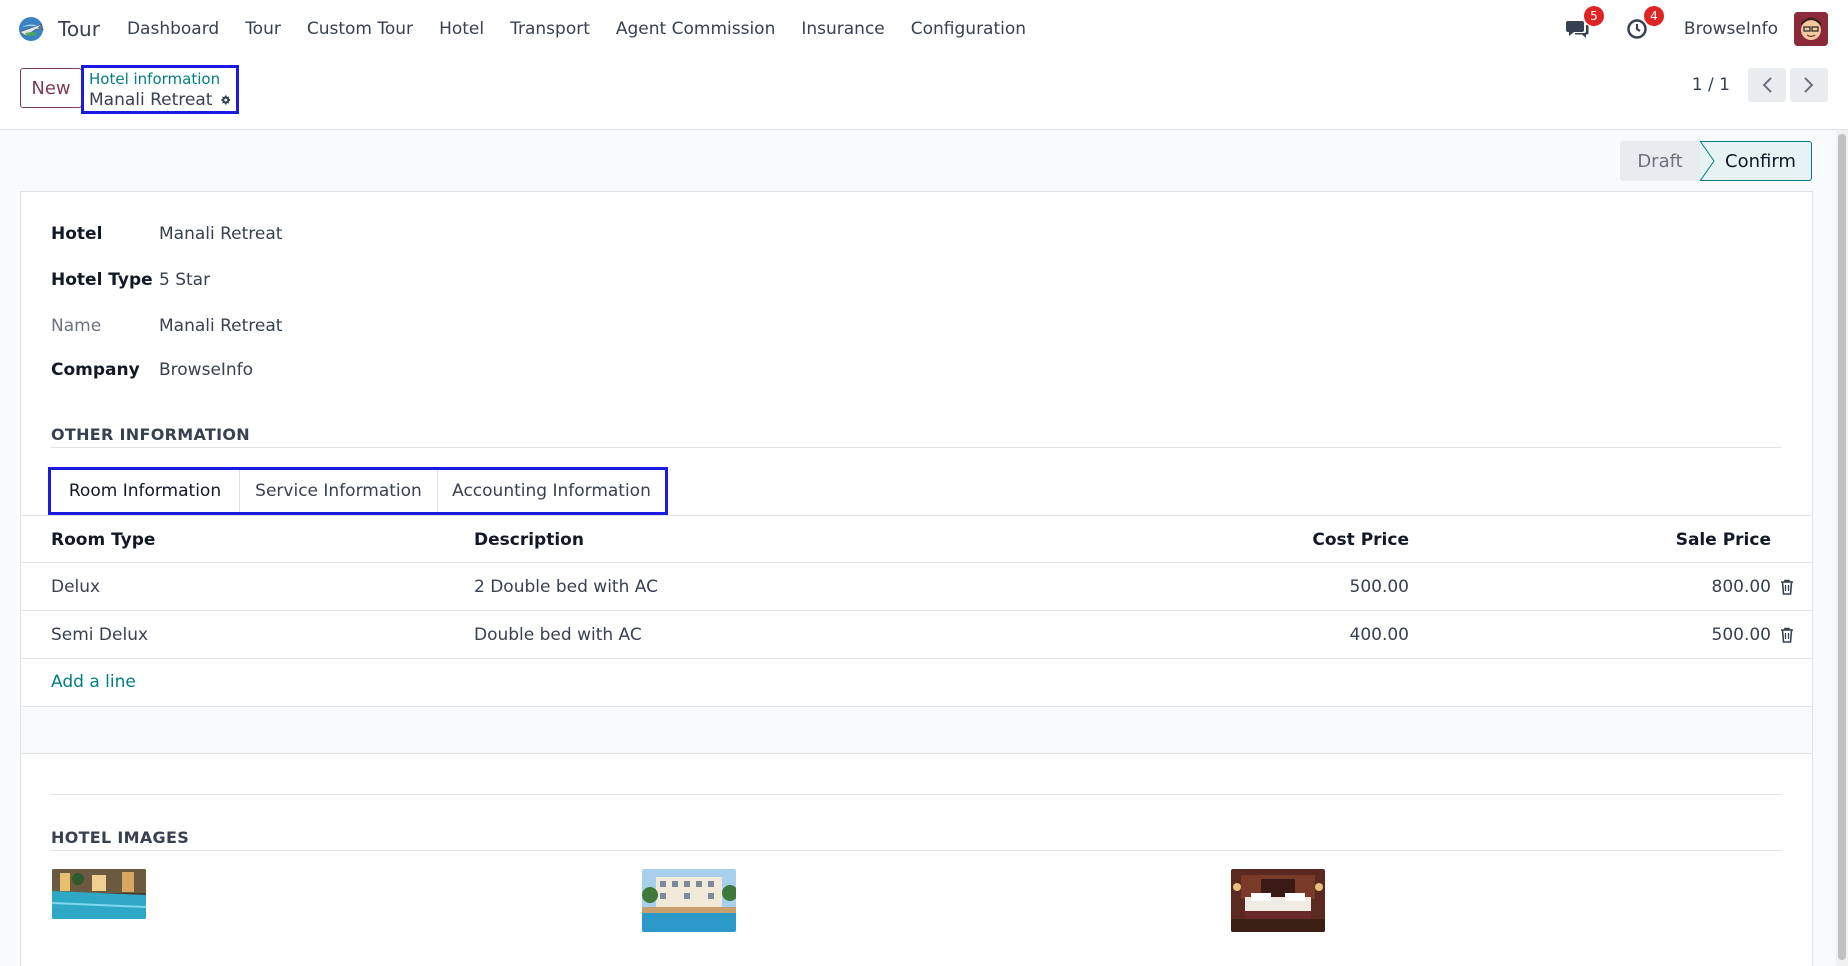 Image resolution: width=1848 pixels, height=966 pixels. Describe the element at coordinates (1756, 161) in the screenshot. I see `stage-confirm: Confirm` at that location.